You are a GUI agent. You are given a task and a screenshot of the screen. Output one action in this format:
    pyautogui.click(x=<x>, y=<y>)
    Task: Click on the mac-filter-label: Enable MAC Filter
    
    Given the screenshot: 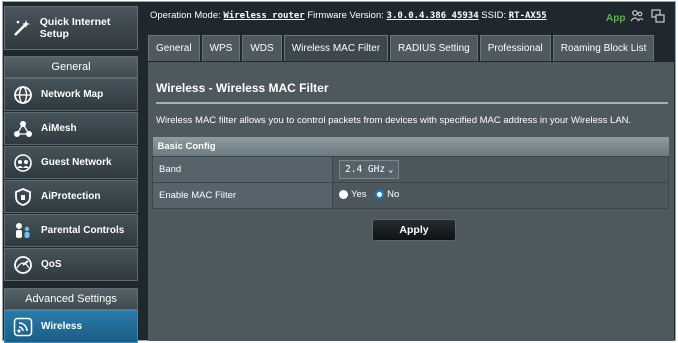 What is the action you would take?
    pyautogui.click(x=242, y=195)
    